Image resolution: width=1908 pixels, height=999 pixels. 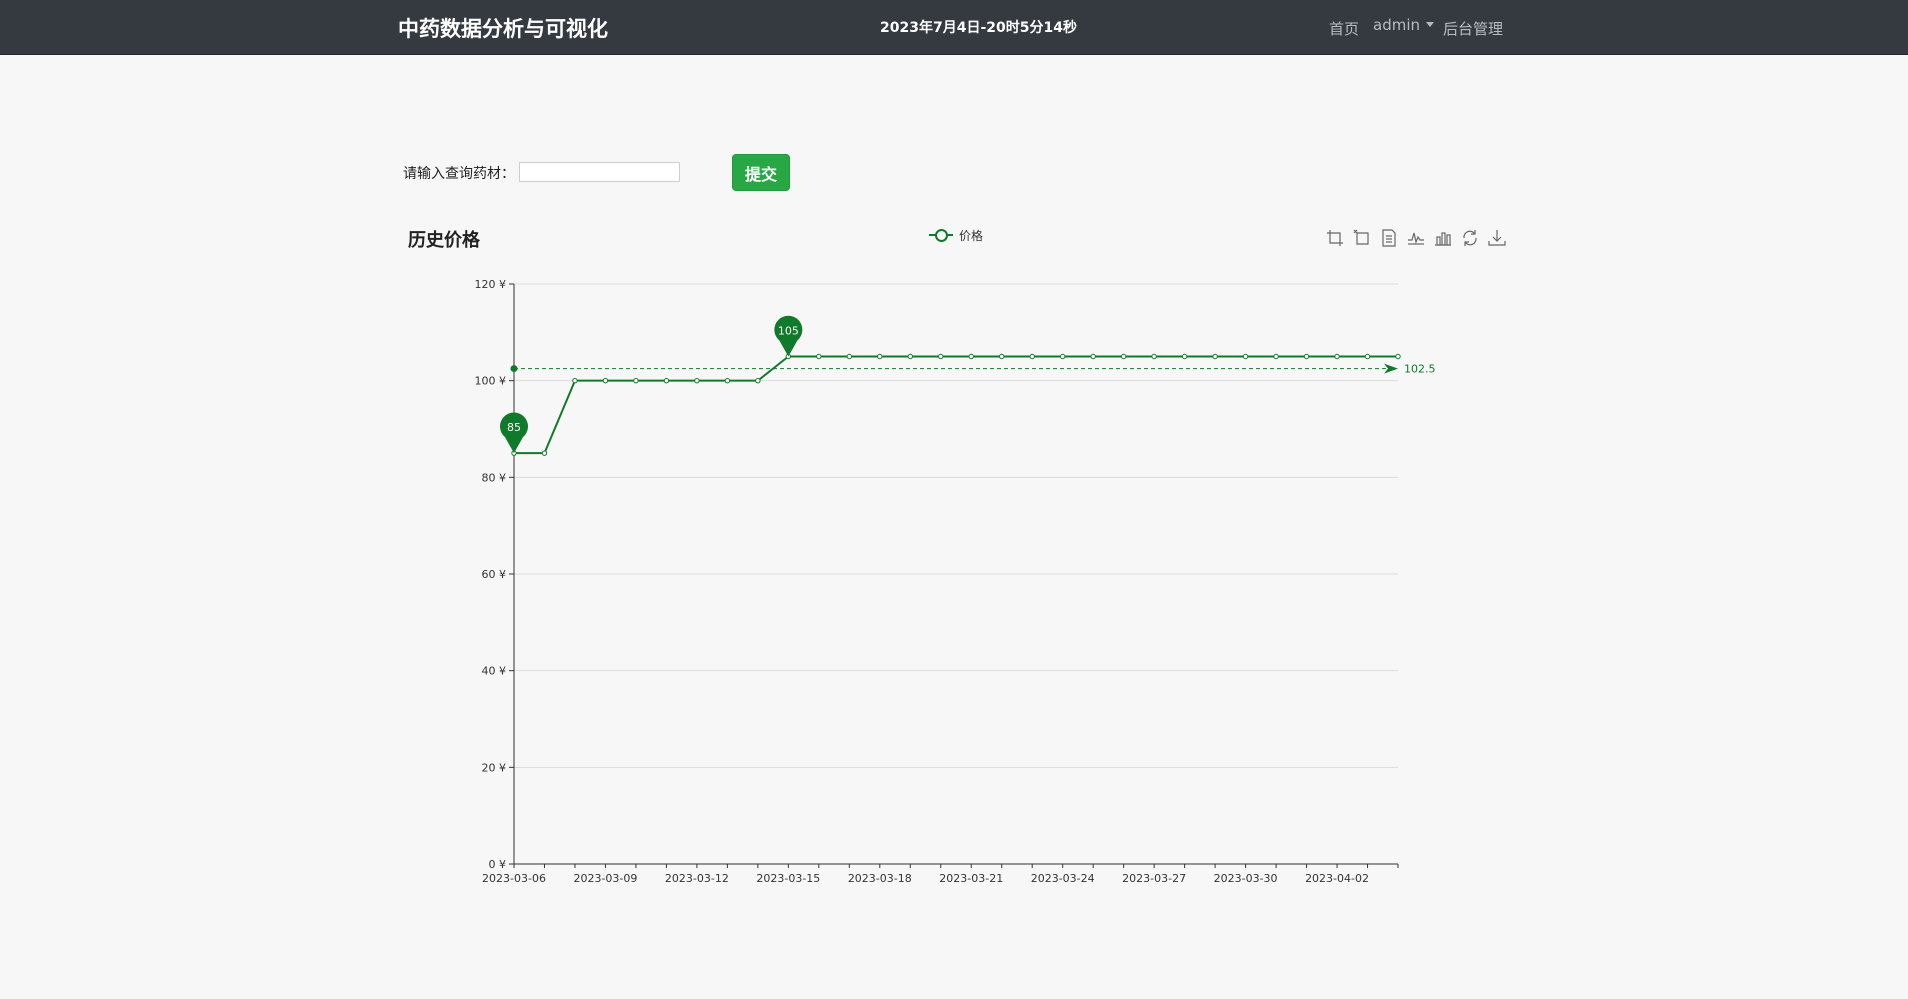 What do you see at coordinates (514, 369) in the screenshot?
I see `average-line-start-dot` at bounding box center [514, 369].